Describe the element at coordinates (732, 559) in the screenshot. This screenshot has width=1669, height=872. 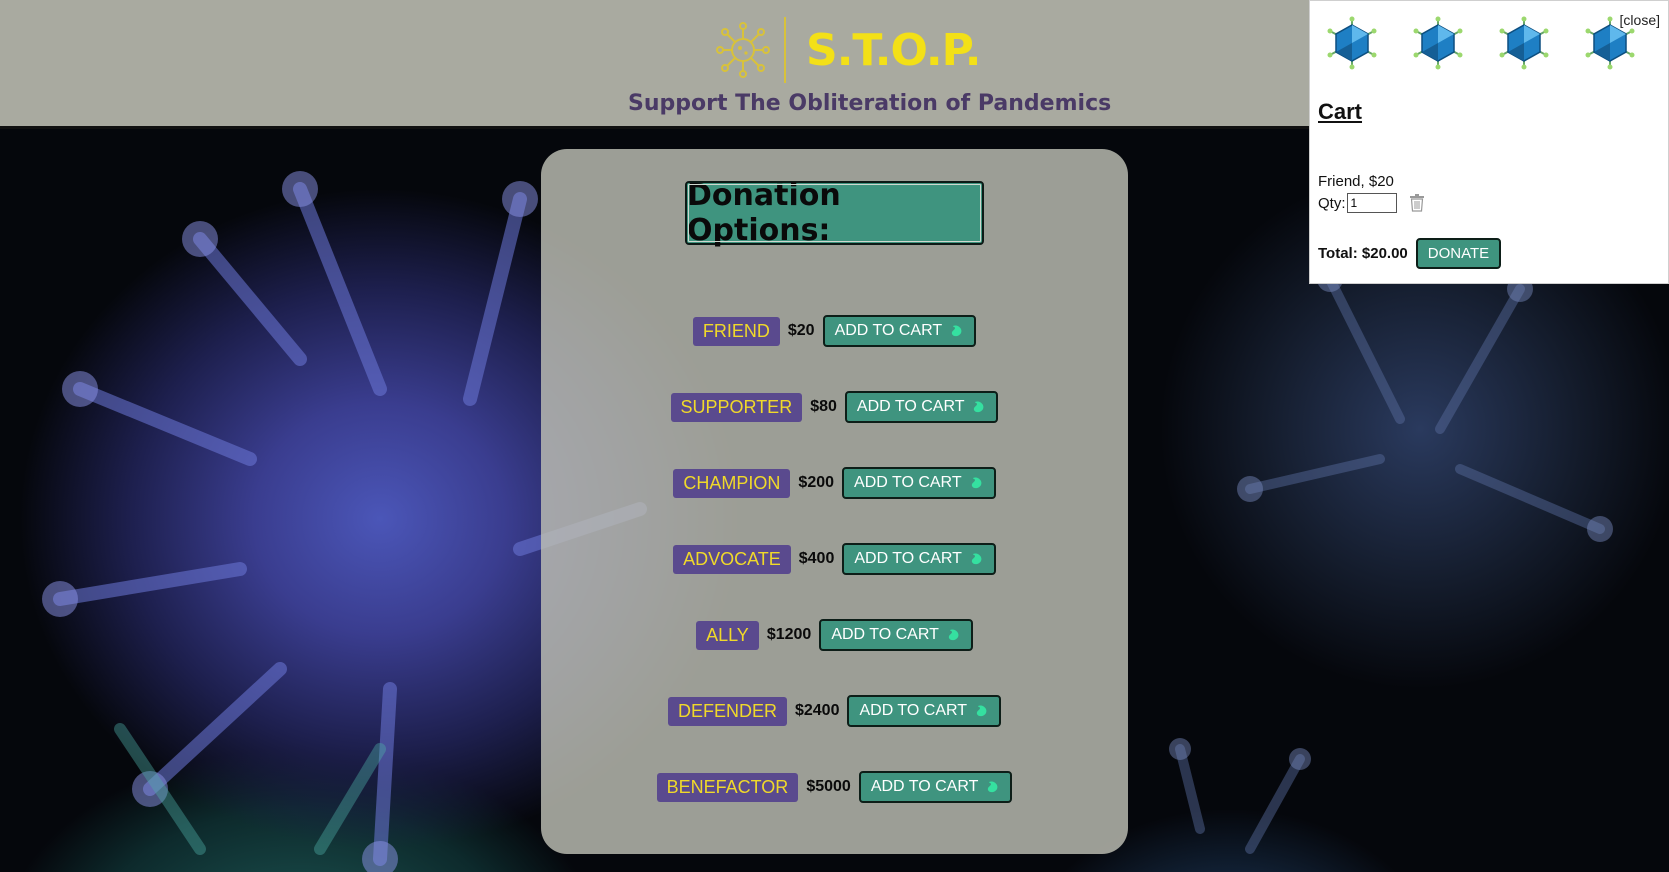
I see `tier-name: ADVOCATE` at that location.